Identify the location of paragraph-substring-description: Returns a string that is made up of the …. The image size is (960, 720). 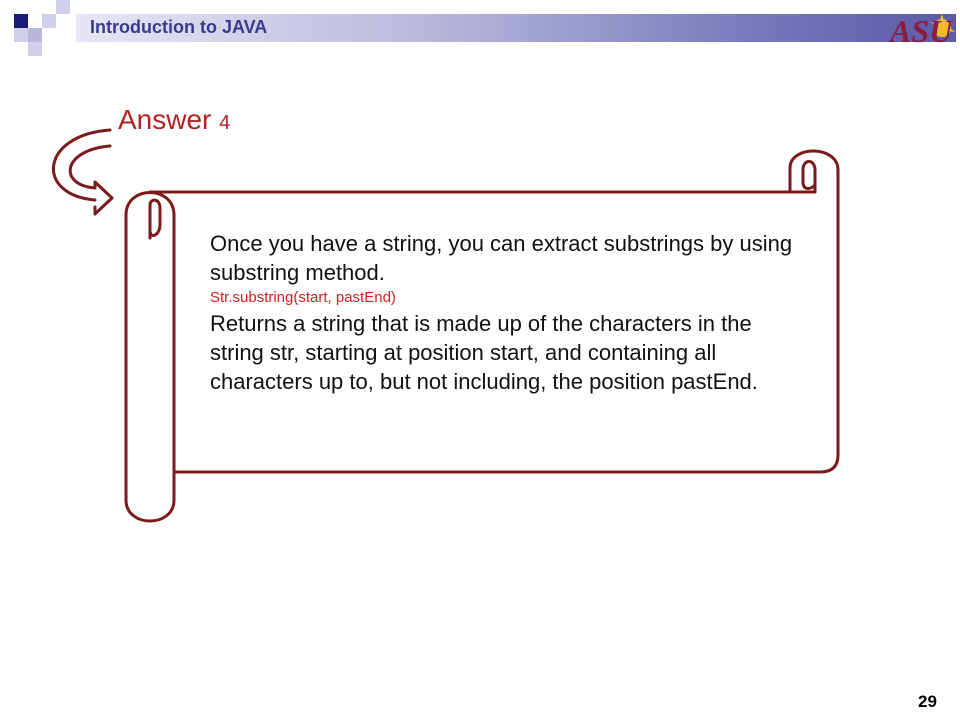
(484, 352).